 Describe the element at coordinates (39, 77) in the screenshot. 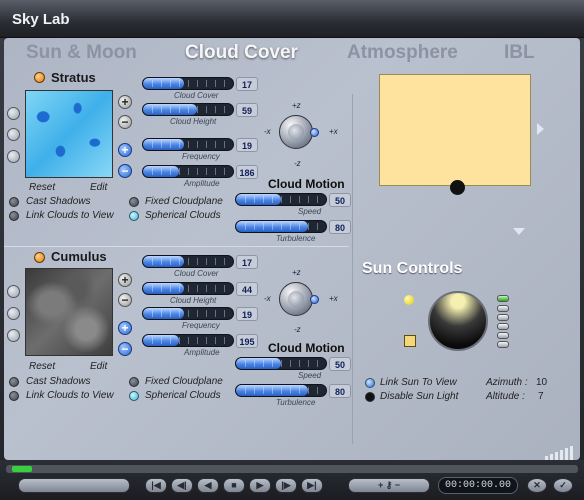

I see `stratus-enable-icon` at that location.